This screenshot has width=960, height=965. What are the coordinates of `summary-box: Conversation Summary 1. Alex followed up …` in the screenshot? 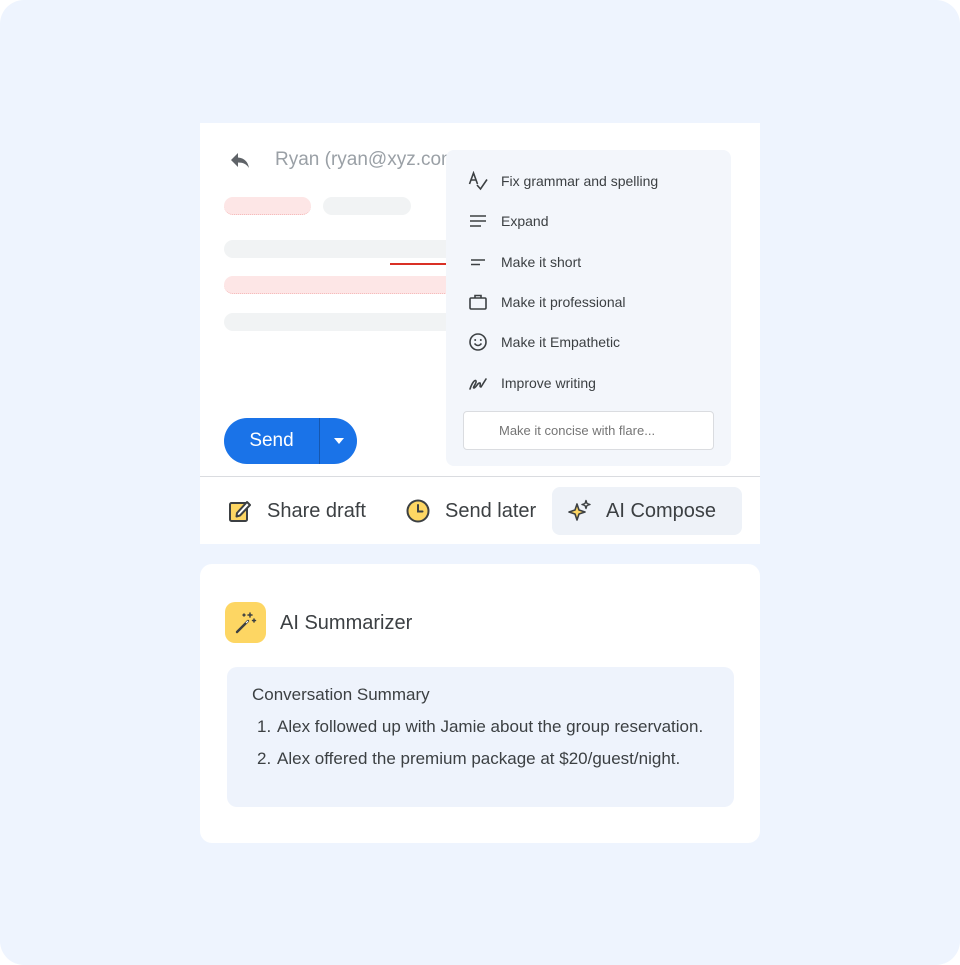 It's located at (480, 737).